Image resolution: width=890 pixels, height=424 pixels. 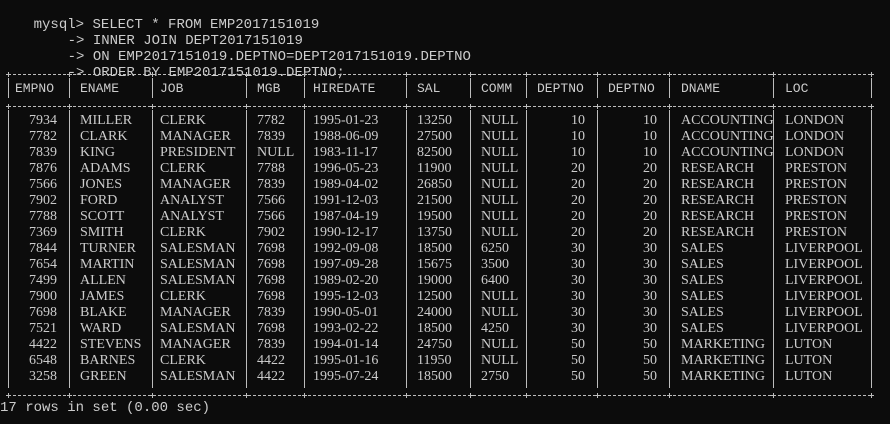 What do you see at coordinates (43, 136) in the screenshot?
I see `cell-empno: 7782` at bounding box center [43, 136].